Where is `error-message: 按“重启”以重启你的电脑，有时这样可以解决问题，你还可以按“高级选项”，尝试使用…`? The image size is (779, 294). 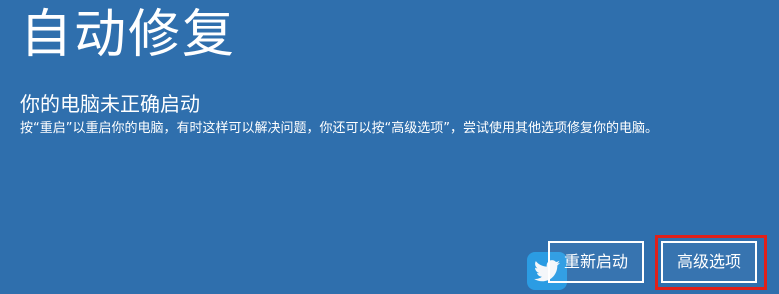
error-message: 按“重启”以重启你的电脑，有时这样可以解决问题，你还可以按“高级选项”，尝试使用… is located at coordinates (339, 128).